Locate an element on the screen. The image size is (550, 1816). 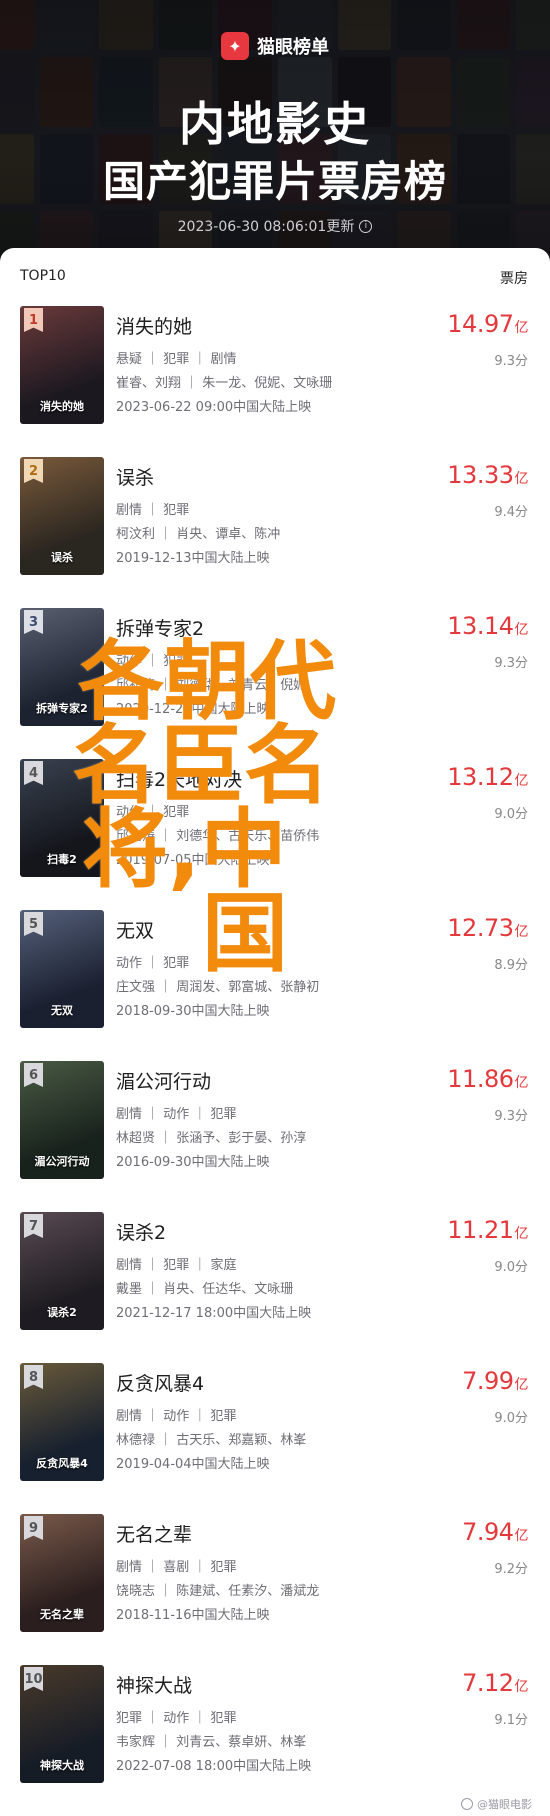
movie-title: 反贪风暴4 is located at coordinates (160, 1382).